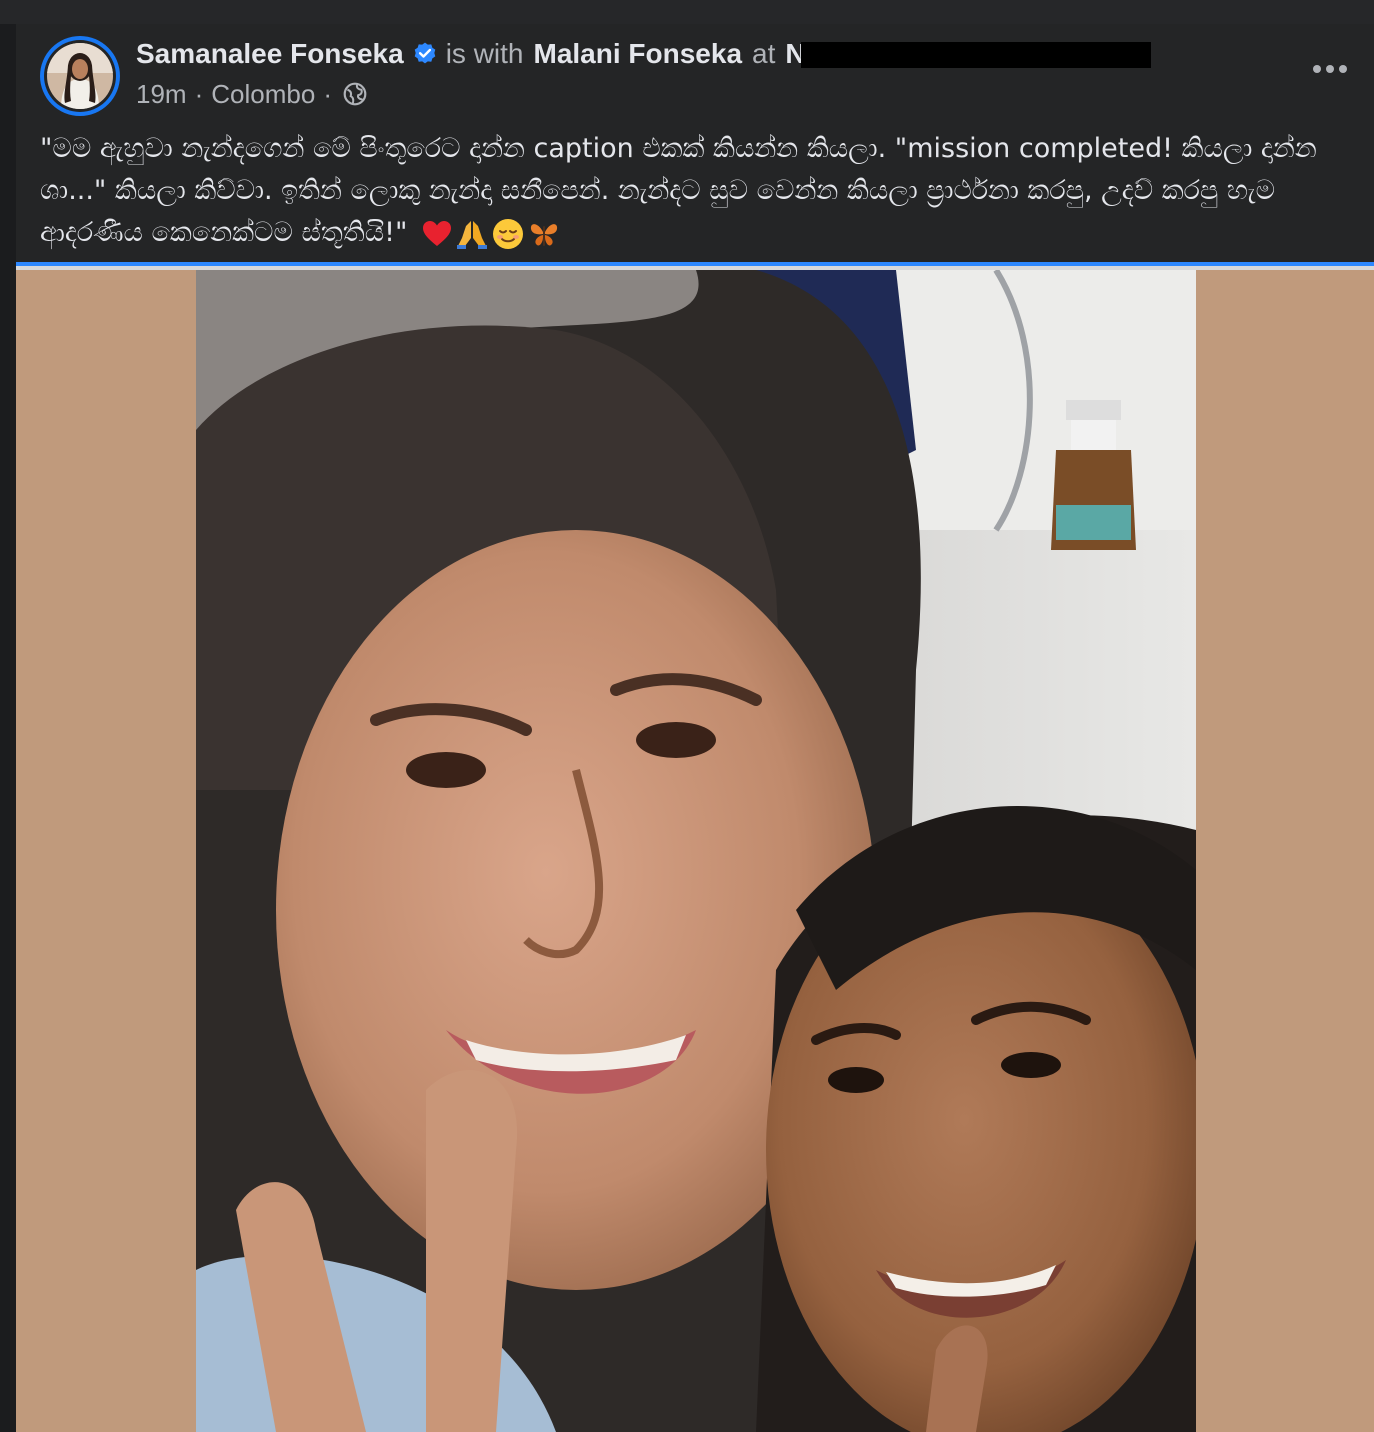  What do you see at coordinates (638, 54) in the screenshot?
I see `tagged-person: Malani Fonseka` at bounding box center [638, 54].